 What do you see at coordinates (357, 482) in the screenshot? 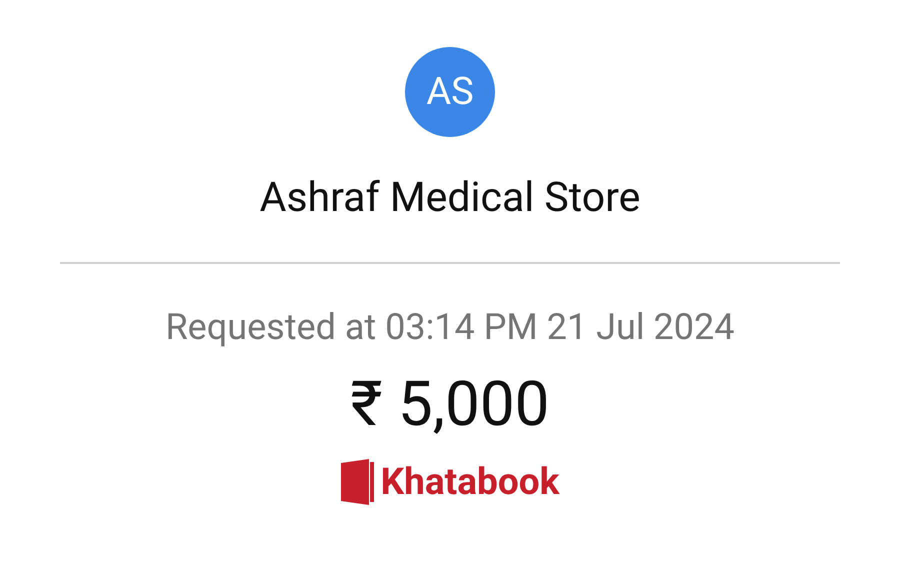
I see `book-icon` at bounding box center [357, 482].